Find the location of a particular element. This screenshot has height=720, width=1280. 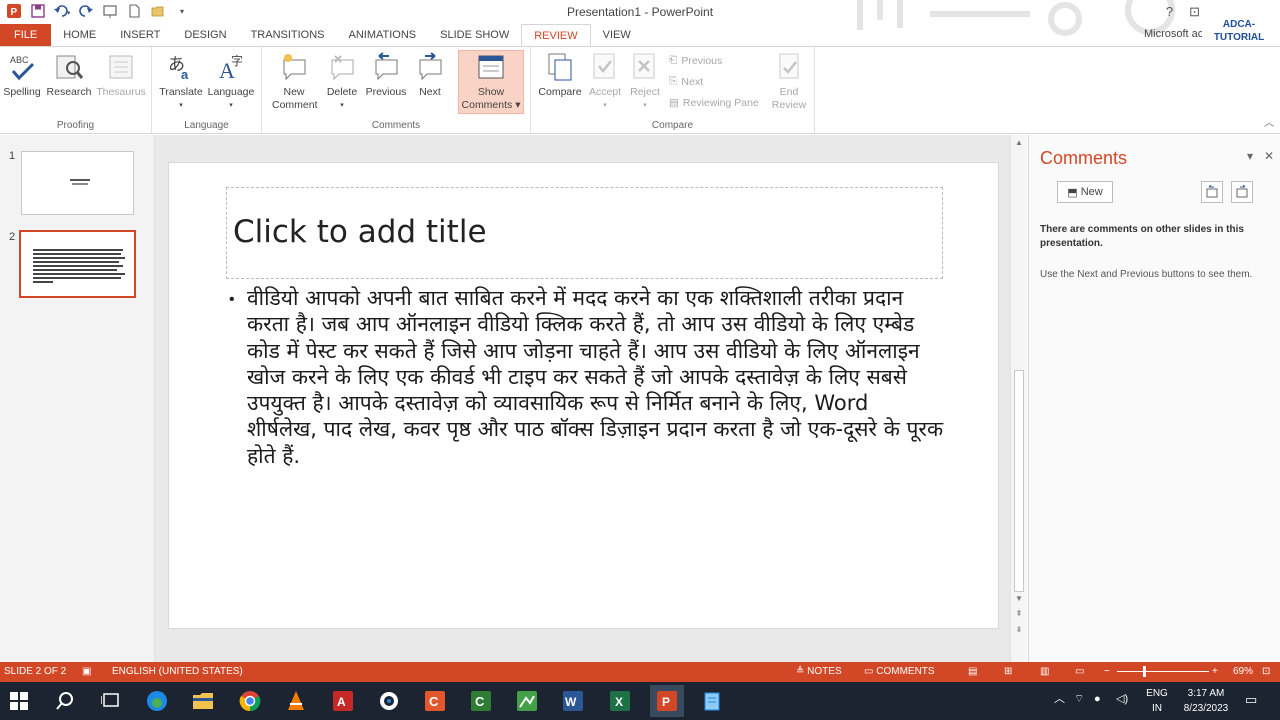

language-button: A字 Language ▾ is located at coordinates (231, 81).